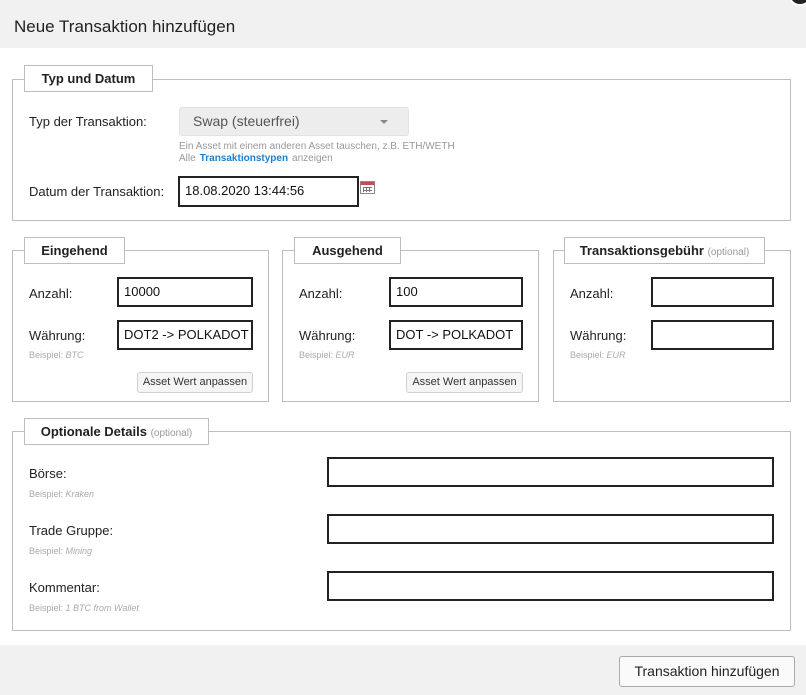 This screenshot has height=695, width=806. Describe the element at coordinates (185, 335) in the screenshot. I see `incoming-currency-input: DOT2 -> POLKADOT` at that location.